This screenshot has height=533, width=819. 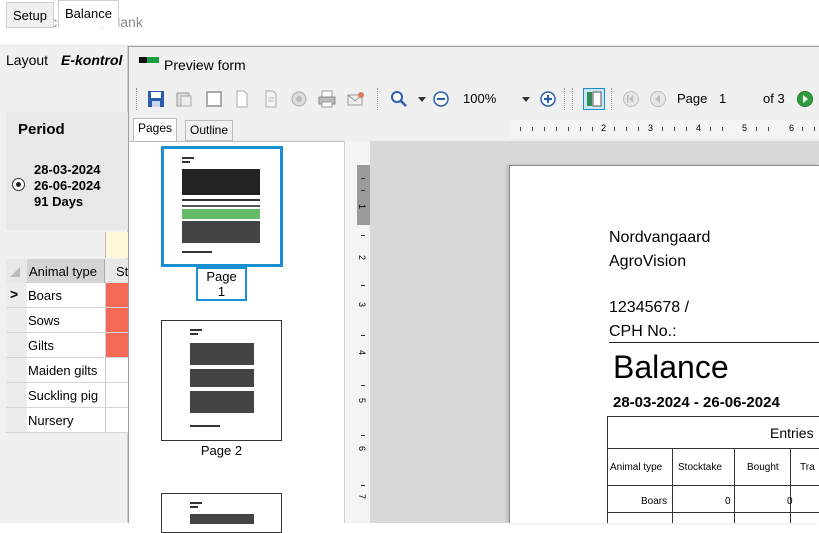 I want to click on tab-setup: Setup, so click(x=30, y=15).